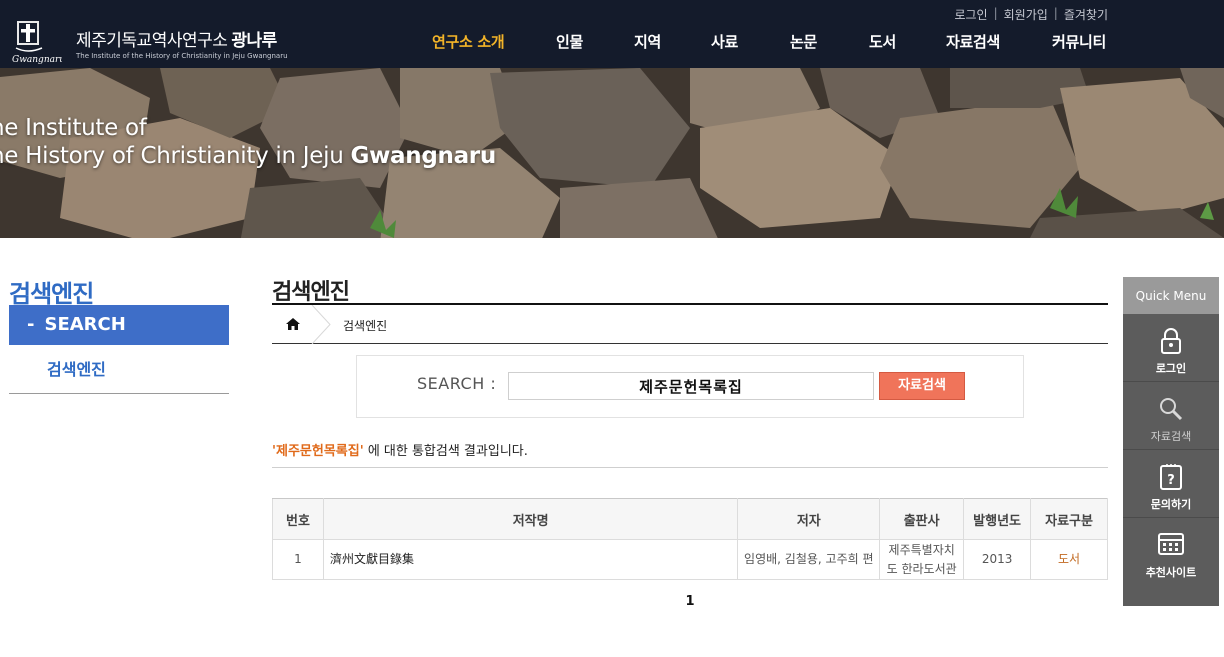 This screenshot has height=657, width=1224. I want to click on sidebar-title: 검색엔진, so click(51, 294).